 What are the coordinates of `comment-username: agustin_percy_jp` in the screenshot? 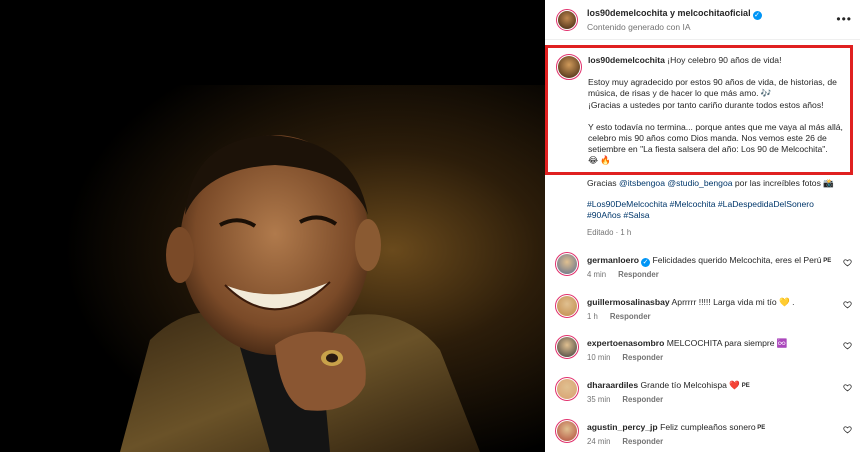 It's located at (622, 427).